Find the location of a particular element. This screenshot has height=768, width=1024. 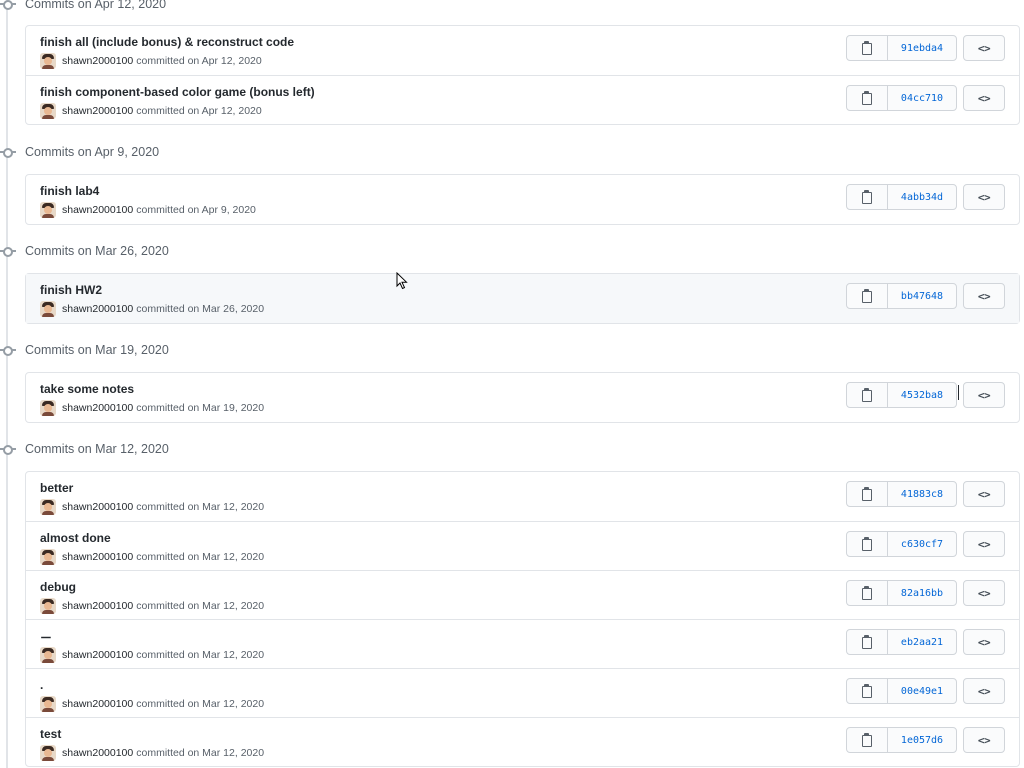

commit-sha-link: 91ebda4 is located at coordinates (922, 48).